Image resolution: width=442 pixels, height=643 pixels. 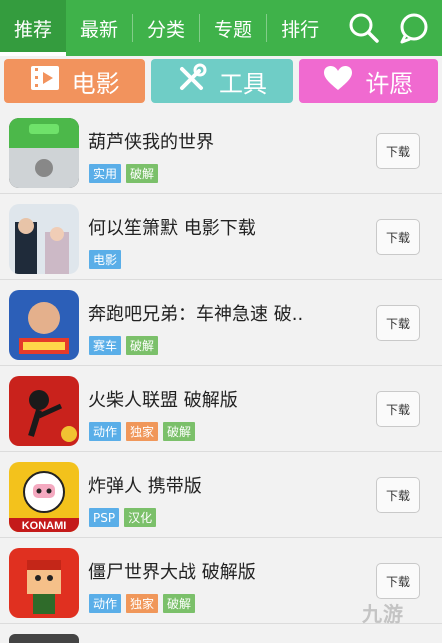 What do you see at coordinates (123, 517) in the screenshot?
I see `tag-list: PSP 汉化` at bounding box center [123, 517].